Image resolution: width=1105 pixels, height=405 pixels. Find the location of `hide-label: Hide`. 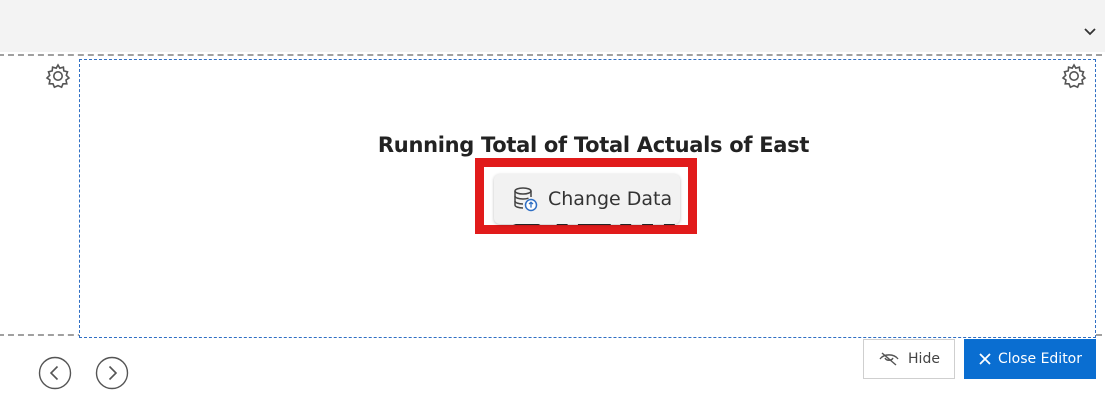

hide-label: Hide is located at coordinates (924, 359).